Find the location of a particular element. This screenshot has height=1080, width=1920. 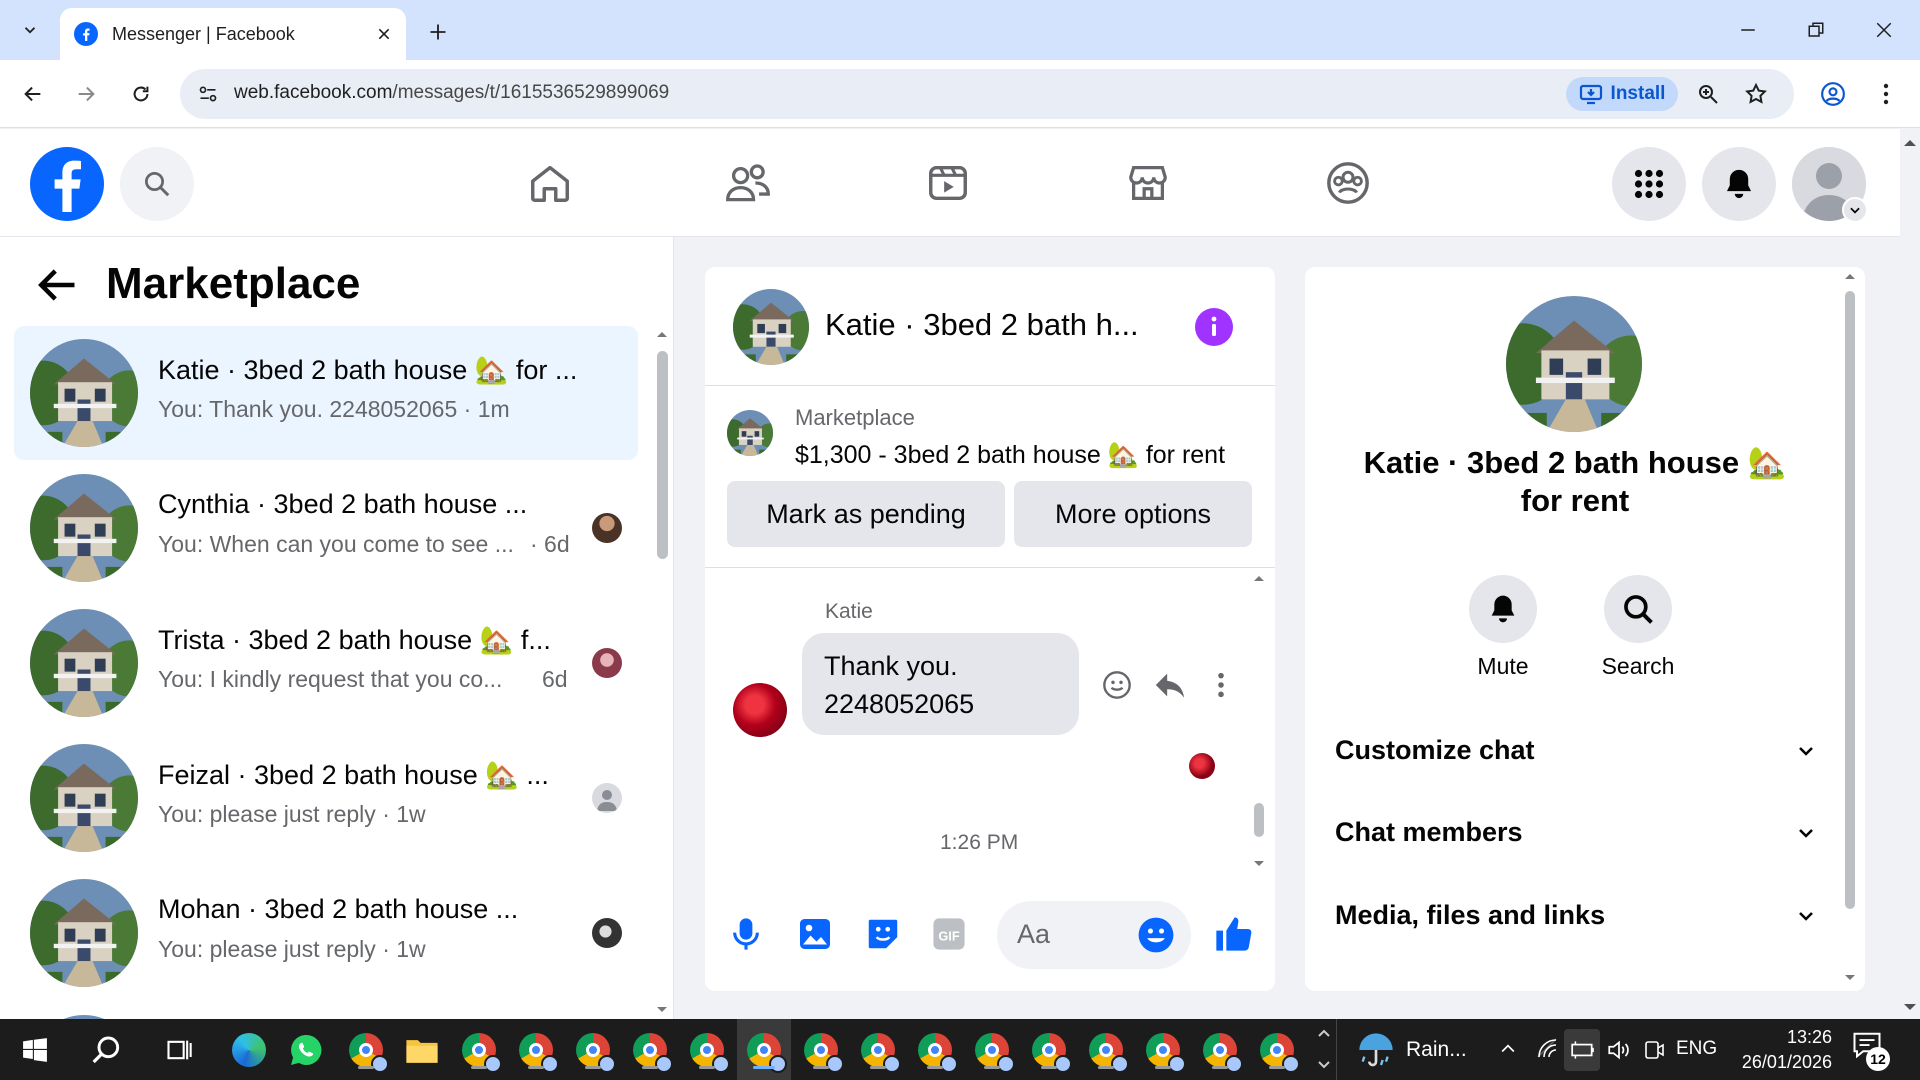

clock: 13:26 26/01/2026 is located at coordinates (1781, 1050).